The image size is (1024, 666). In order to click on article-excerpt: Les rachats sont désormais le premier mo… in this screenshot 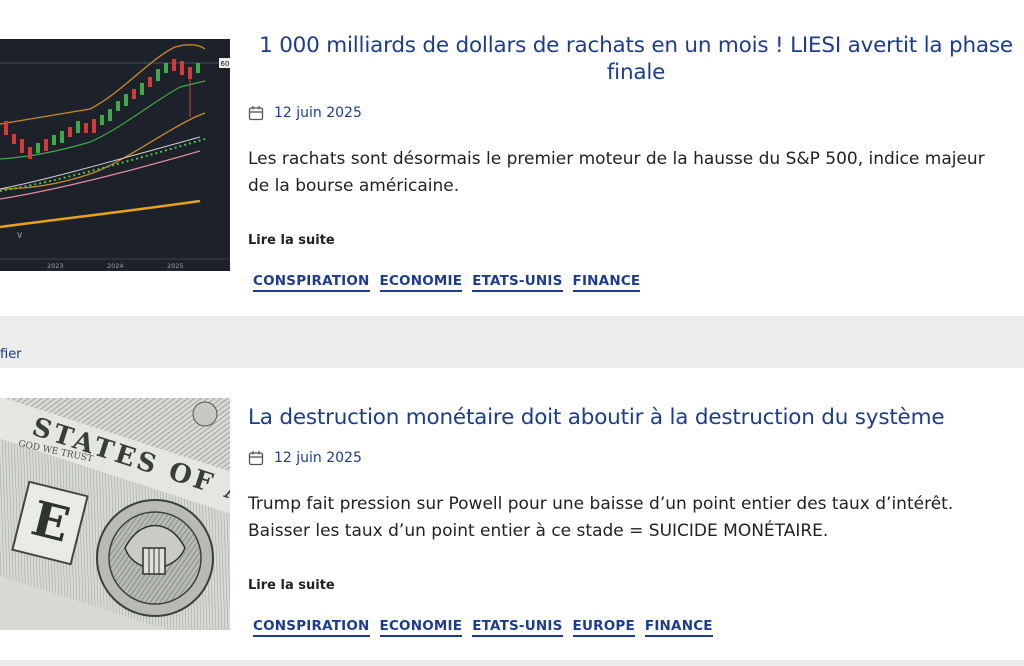, I will do `click(616, 172)`.